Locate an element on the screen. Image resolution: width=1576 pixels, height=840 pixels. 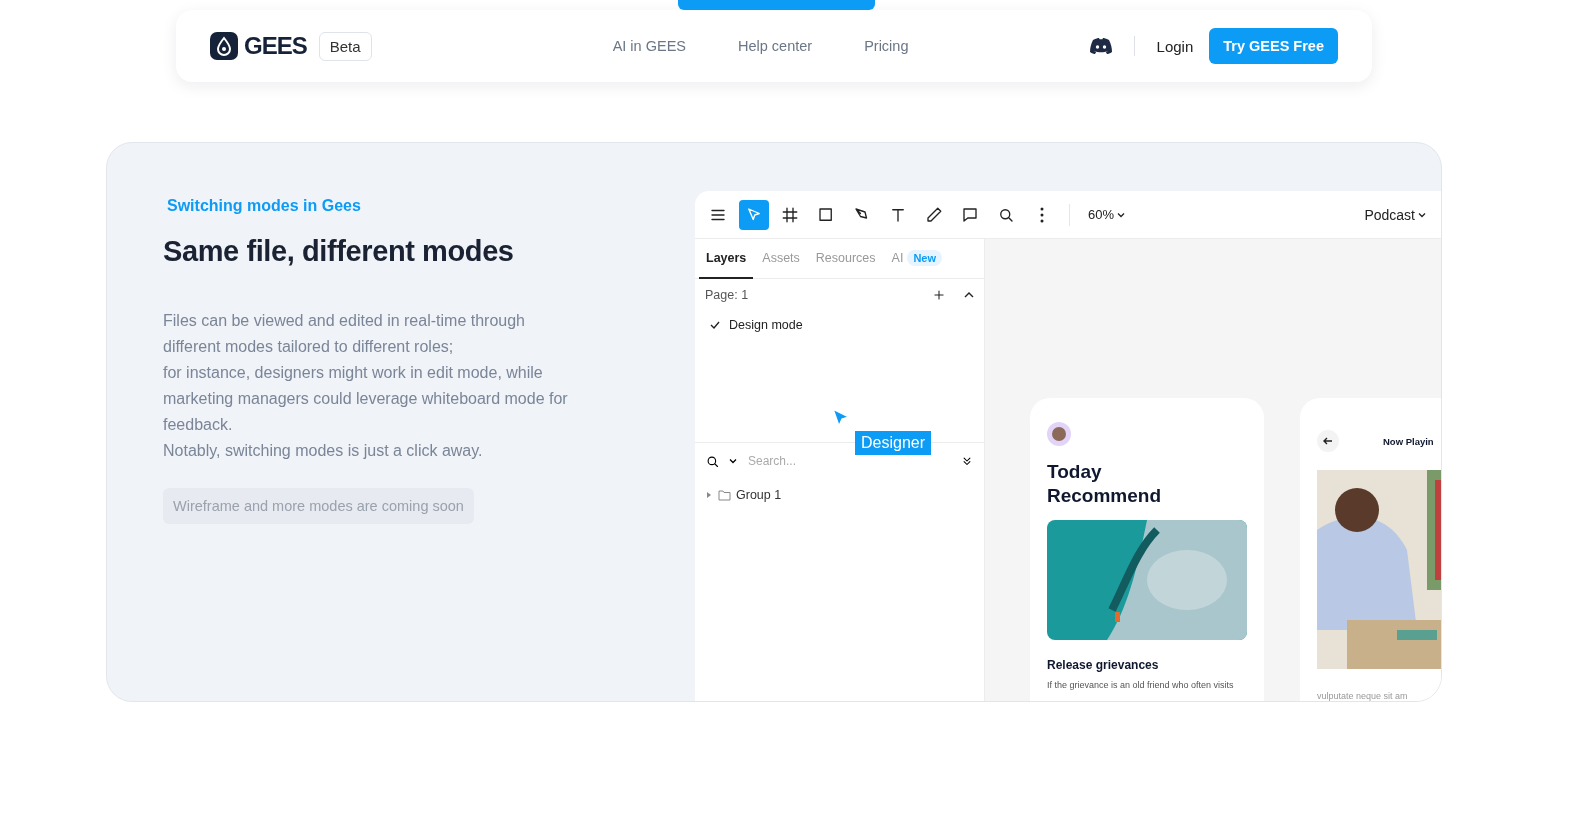
card-text: If the grievance is an old friend who often visits is located at coordinates (1141, 685).